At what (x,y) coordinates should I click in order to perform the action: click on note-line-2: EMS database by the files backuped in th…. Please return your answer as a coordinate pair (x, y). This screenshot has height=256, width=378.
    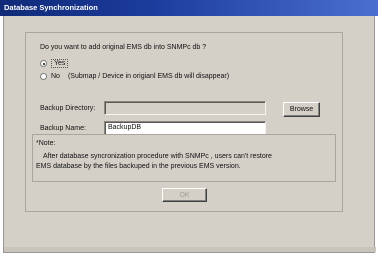
    Looking at the image, I should click on (138, 166).